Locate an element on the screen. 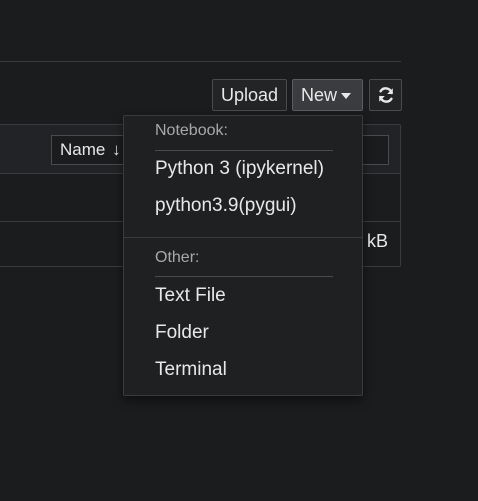  refresh-button is located at coordinates (385, 95).